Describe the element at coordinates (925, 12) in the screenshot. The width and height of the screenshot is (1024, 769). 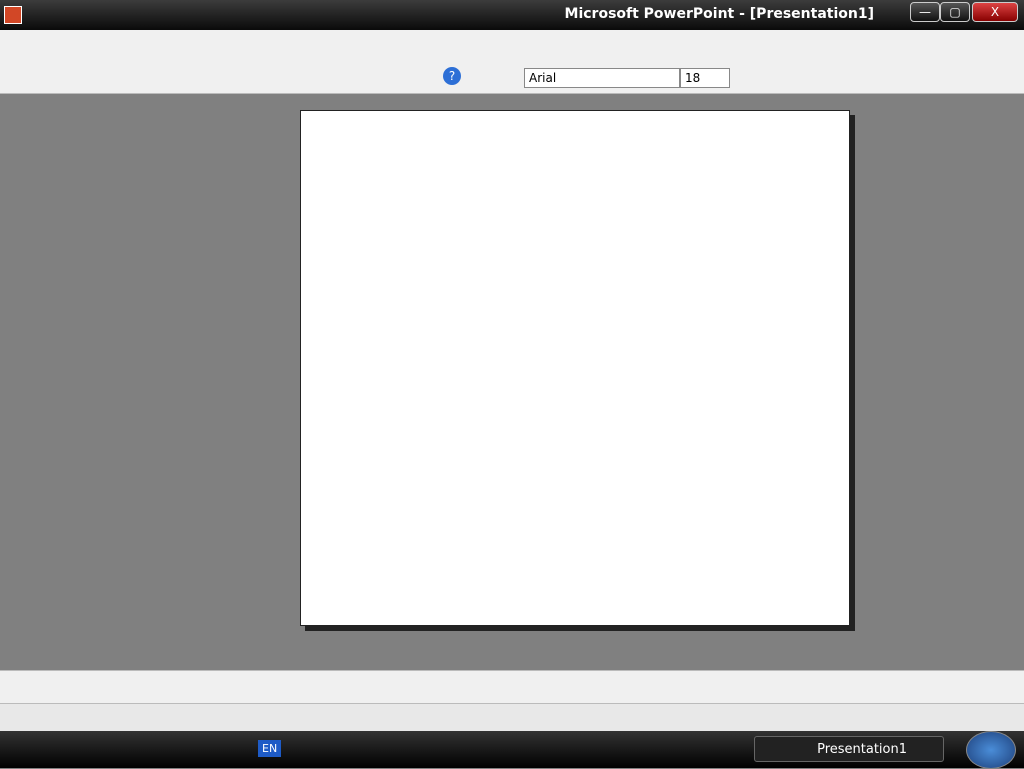
I see `minimize-button: —` at that location.